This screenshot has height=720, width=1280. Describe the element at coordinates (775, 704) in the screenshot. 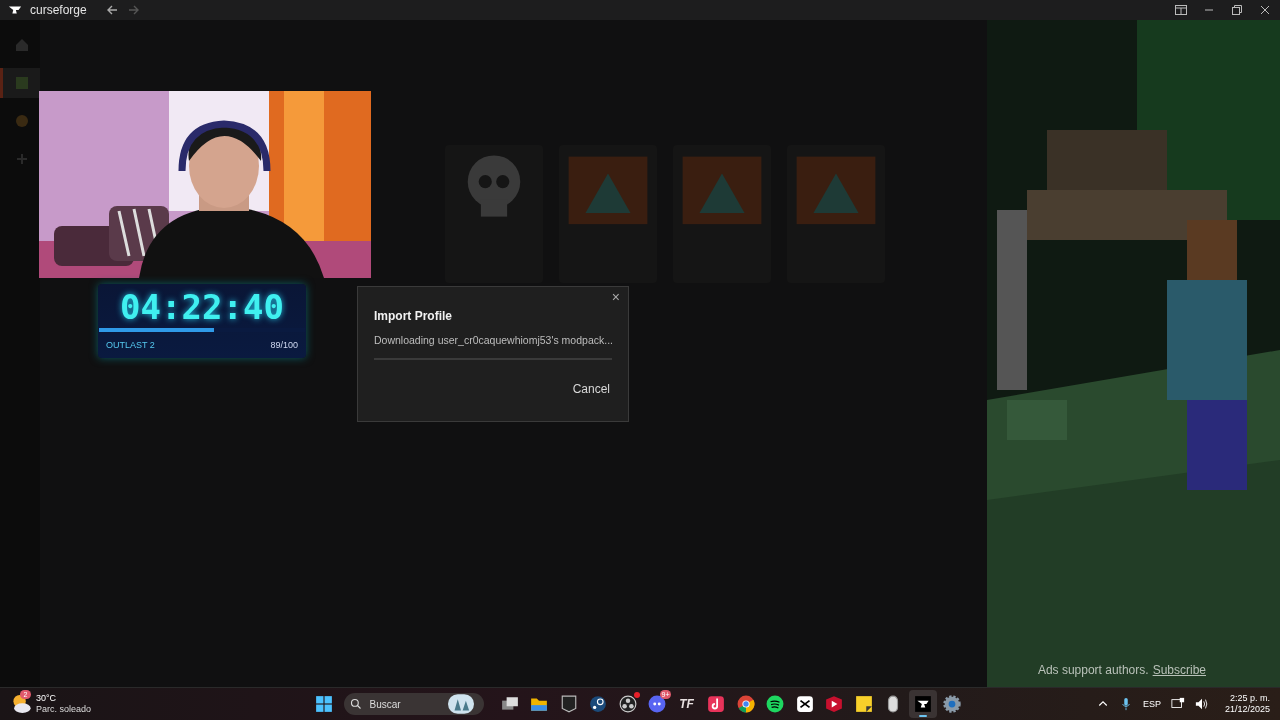

I see `sound-waves-icon` at that location.